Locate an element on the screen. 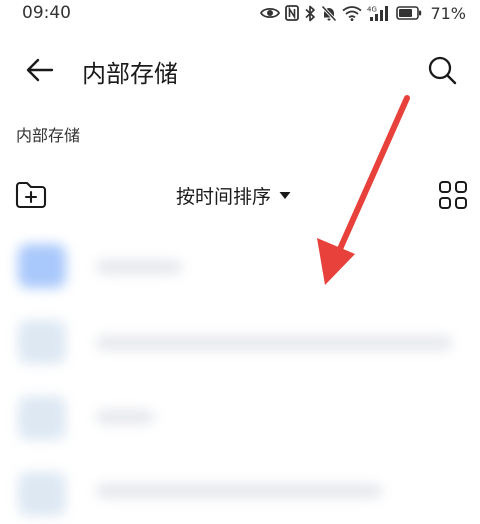 The image size is (480, 524). new-folder-button is located at coordinates (31, 195).